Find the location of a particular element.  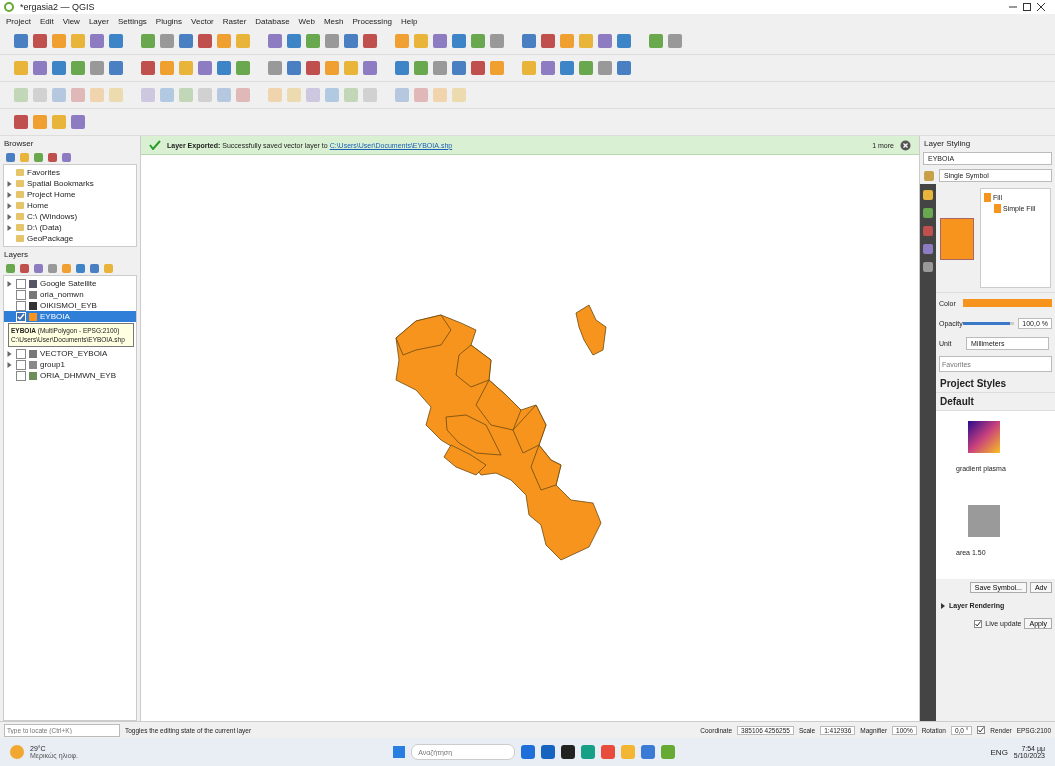

menu-item: Raster is located at coordinates (234, 21).